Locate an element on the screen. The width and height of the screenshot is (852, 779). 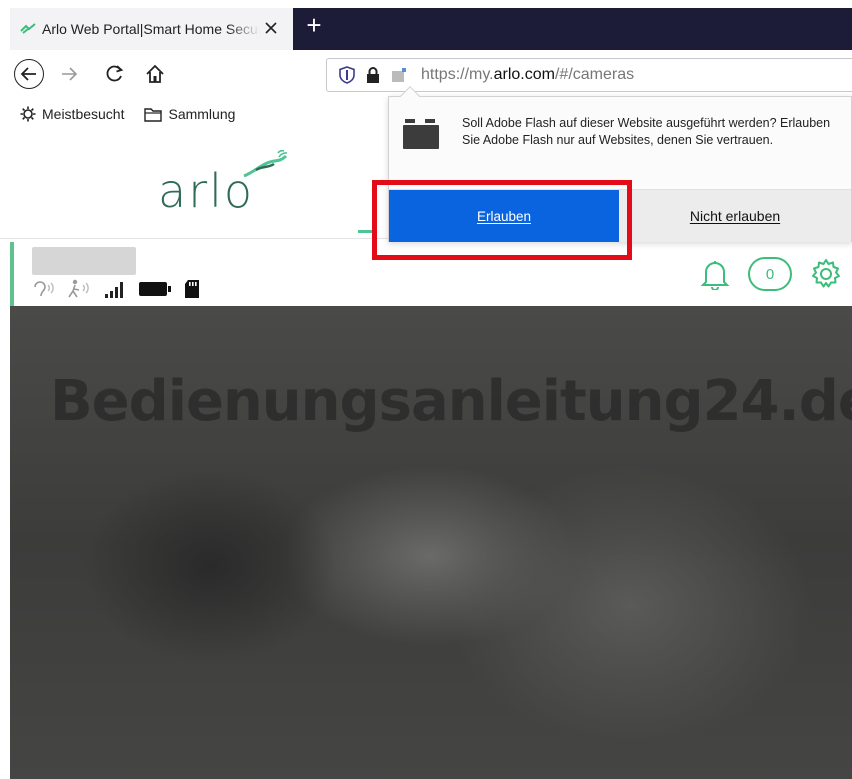
battery-icon is located at coordinates (155, 289).